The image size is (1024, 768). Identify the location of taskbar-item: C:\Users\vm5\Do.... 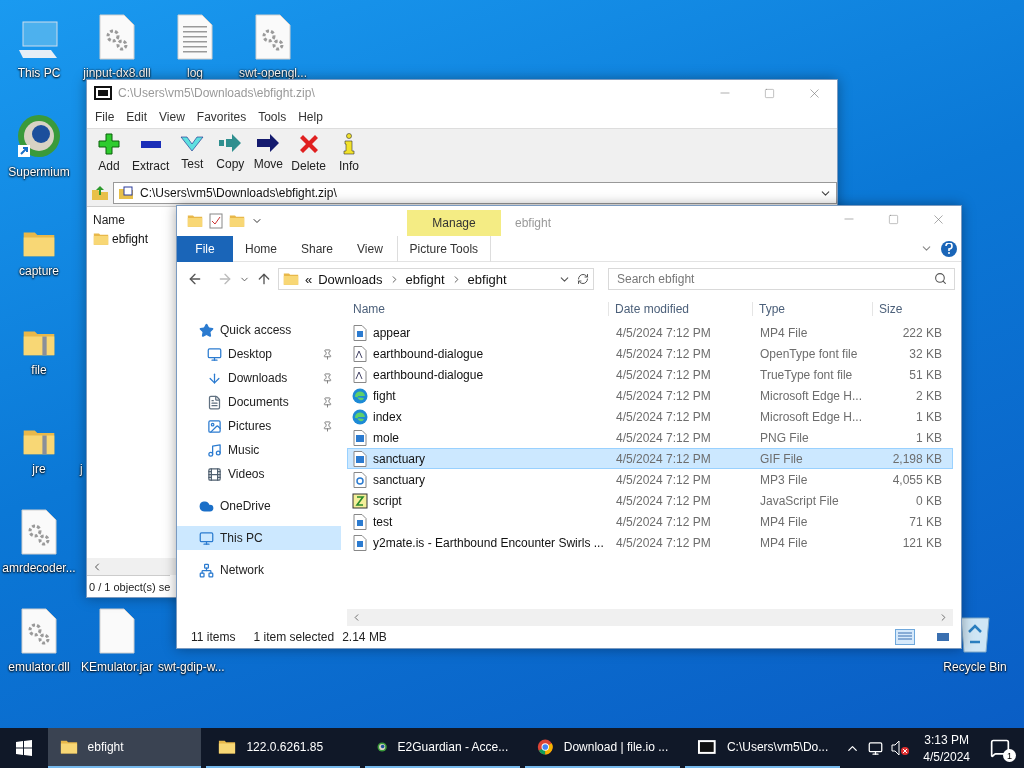
(763, 748).